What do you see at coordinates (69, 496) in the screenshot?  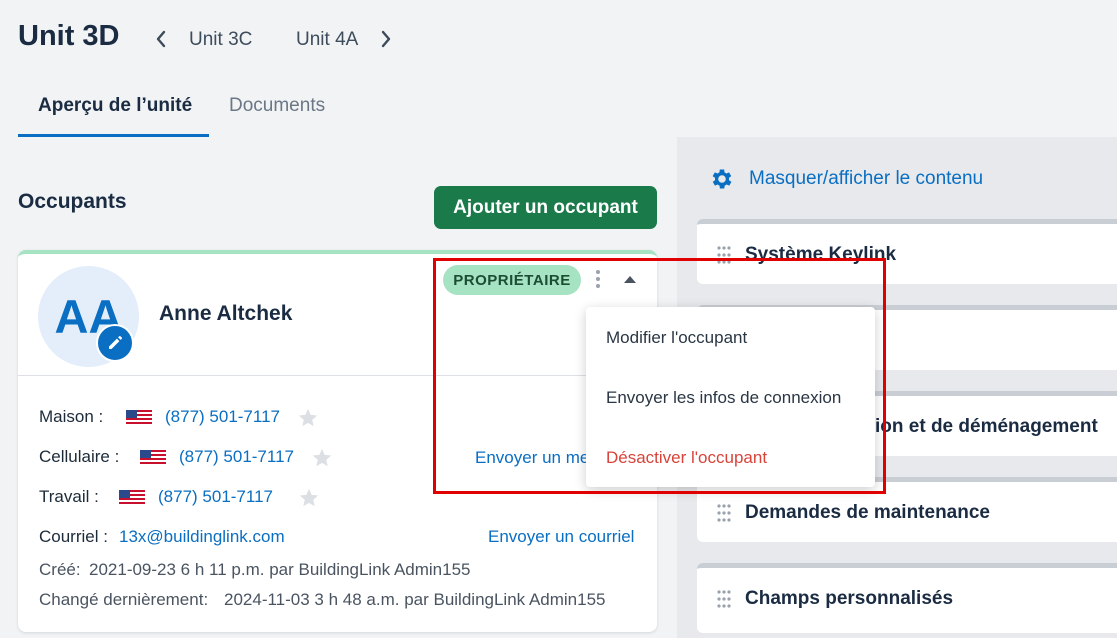 I see `work-phone-label: Travail :` at bounding box center [69, 496].